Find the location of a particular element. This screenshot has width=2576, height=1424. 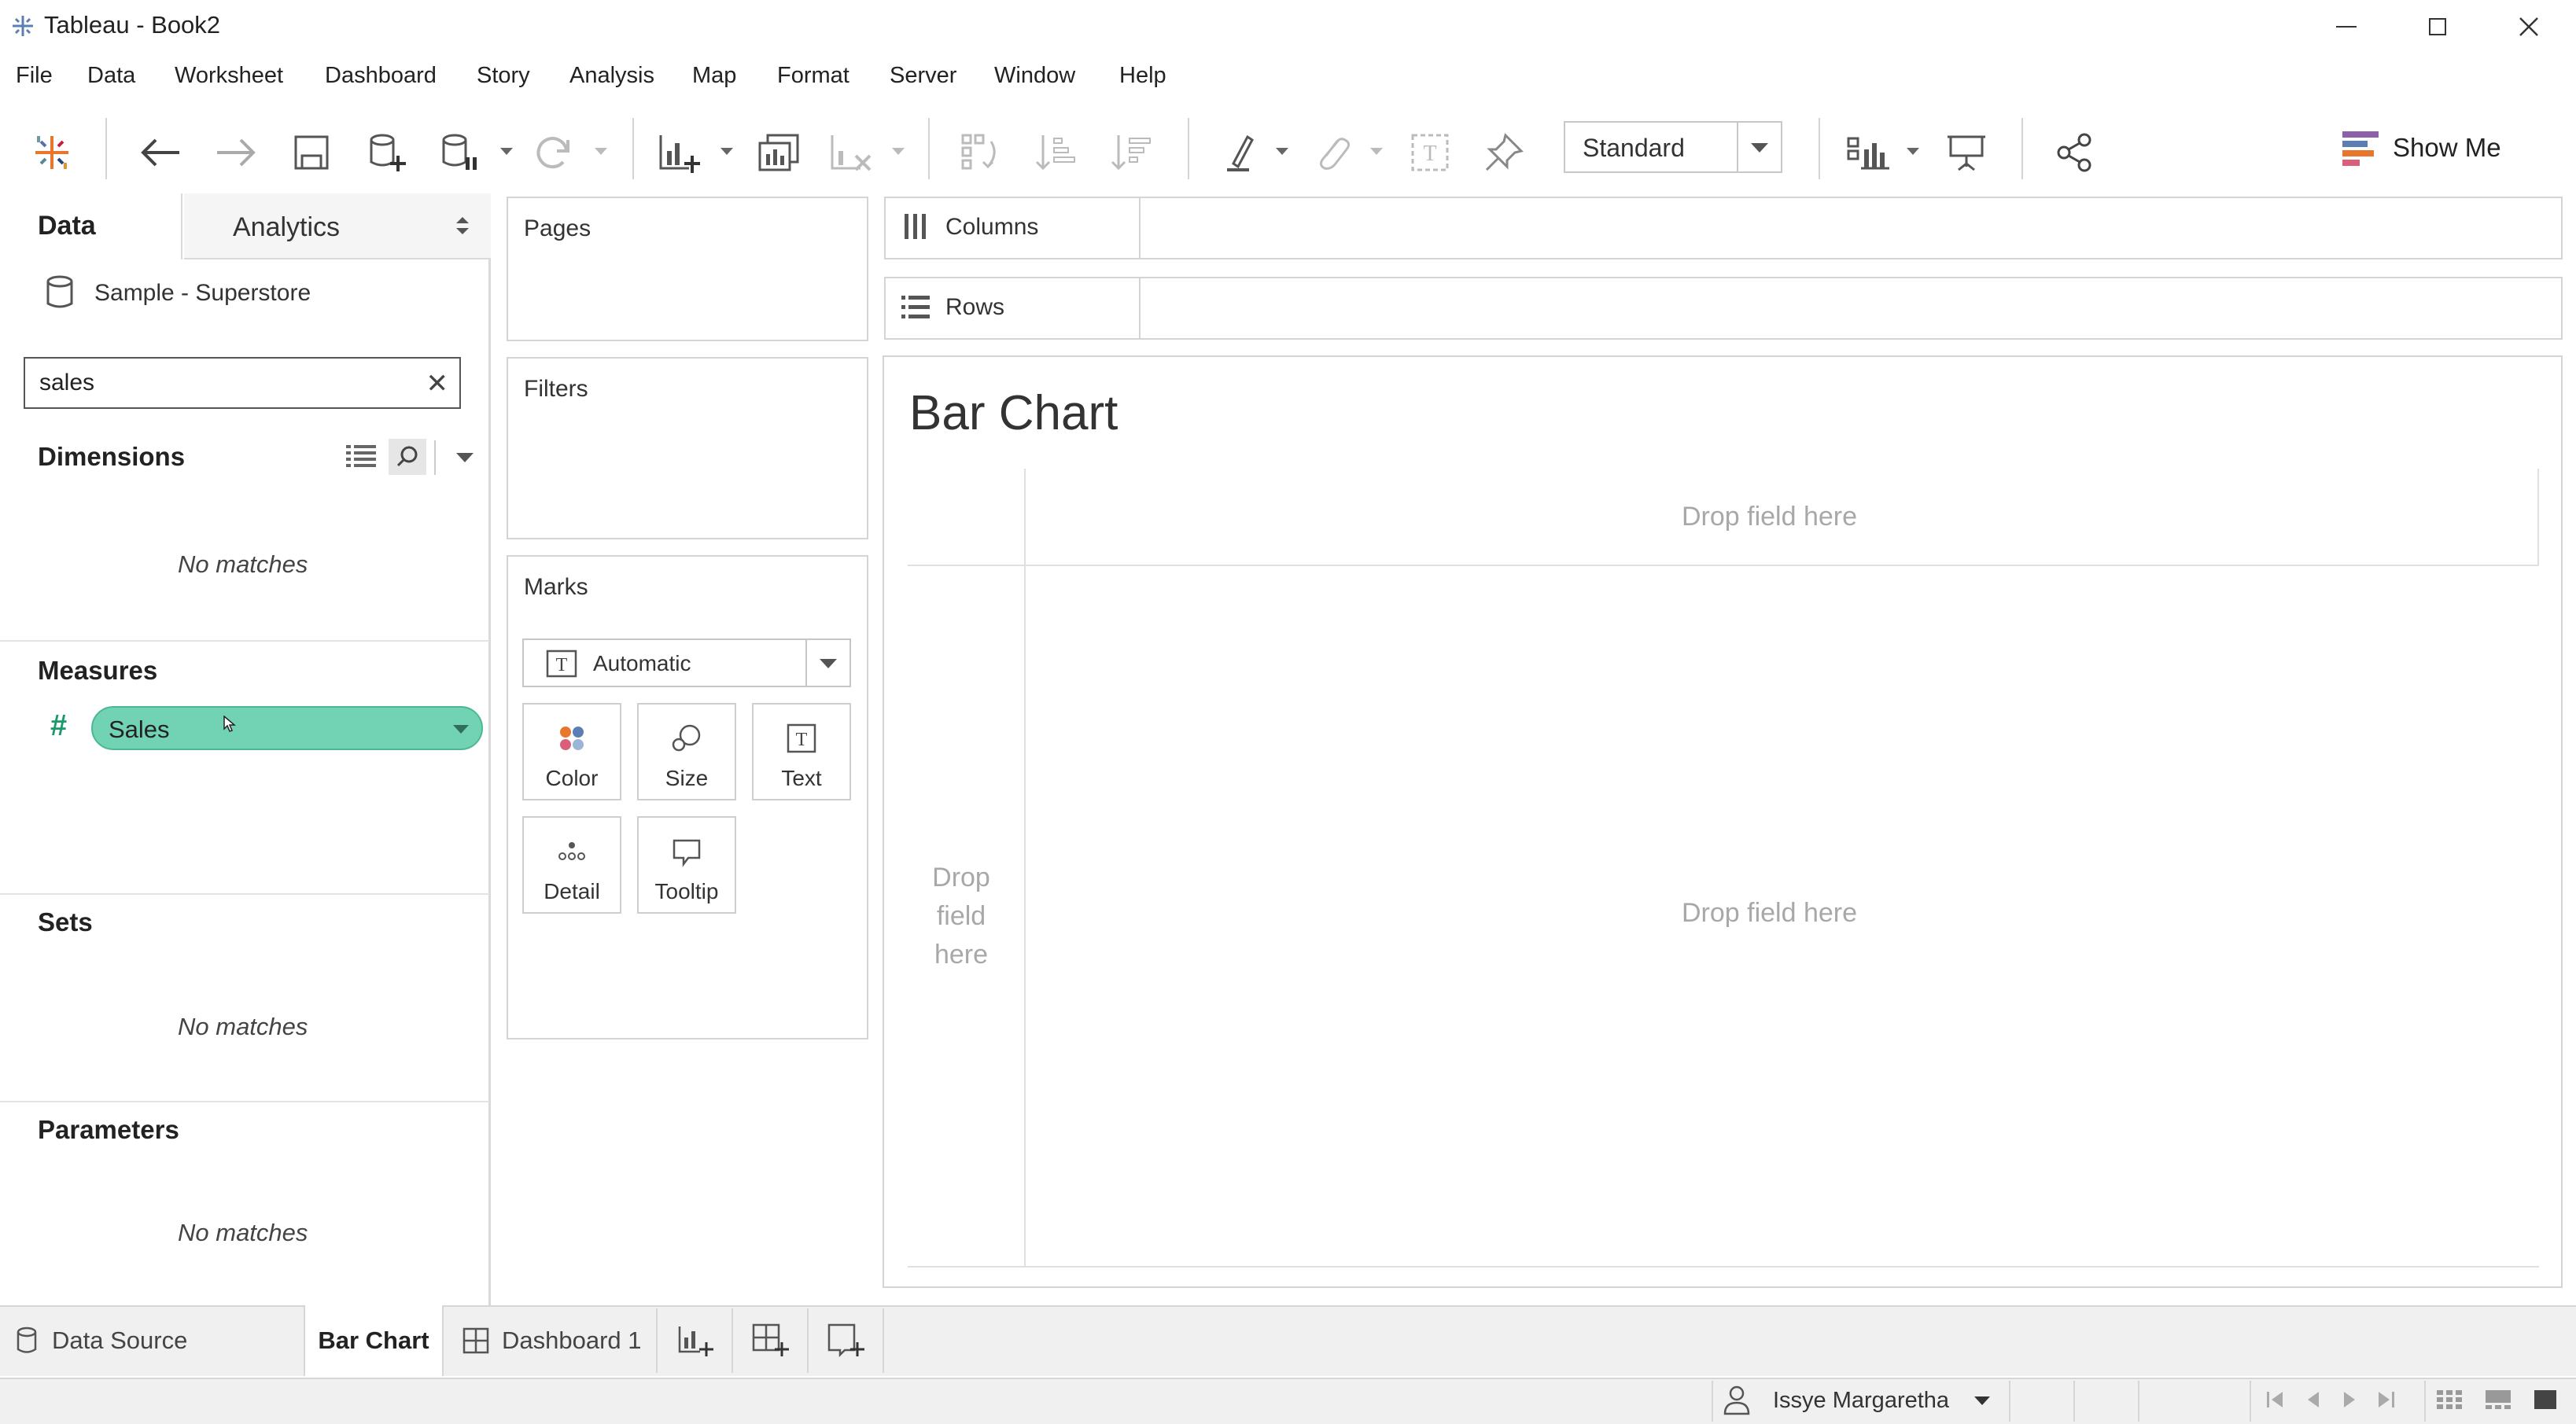

highlight-icon is located at coordinates (1242, 152).